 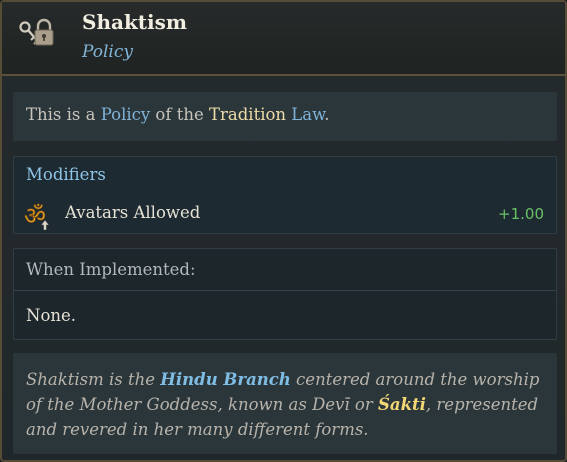 I want to click on description-box: This is a Policy of the Tradition Law., so click(x=285, y=116).